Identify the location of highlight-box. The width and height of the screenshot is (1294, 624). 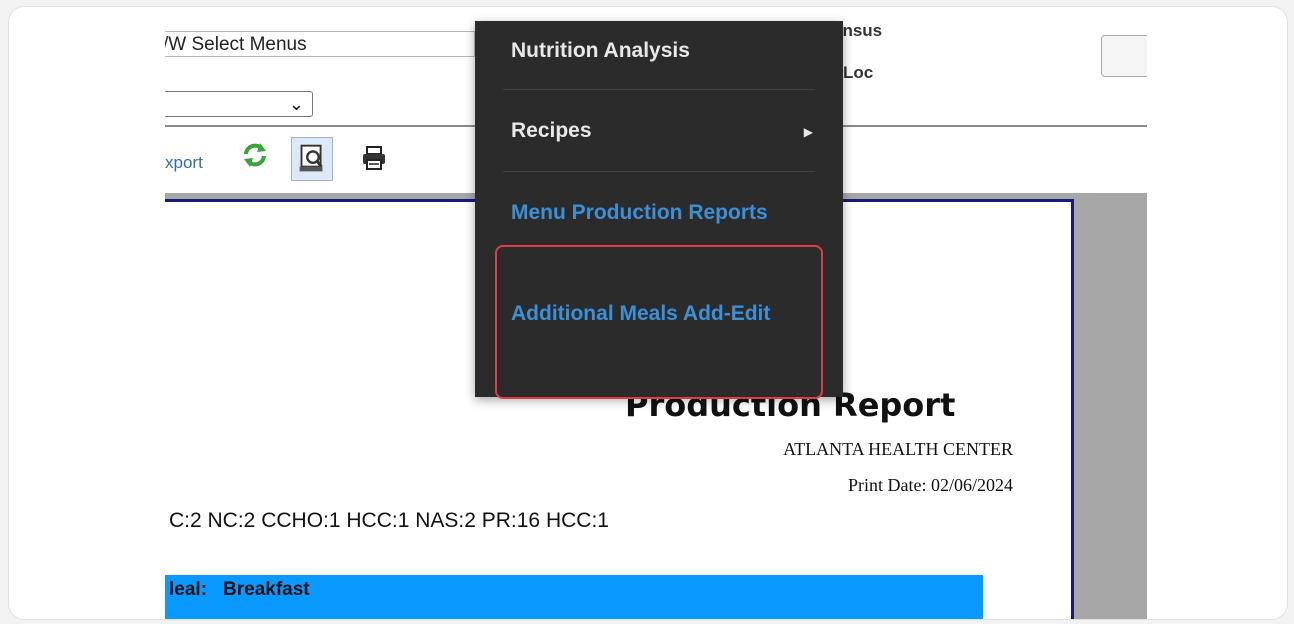
(659, 322).